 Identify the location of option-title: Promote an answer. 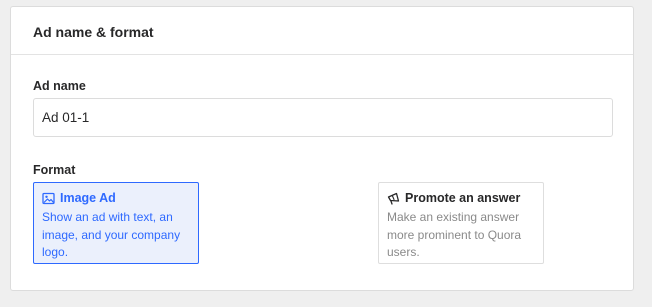
(463, 198).